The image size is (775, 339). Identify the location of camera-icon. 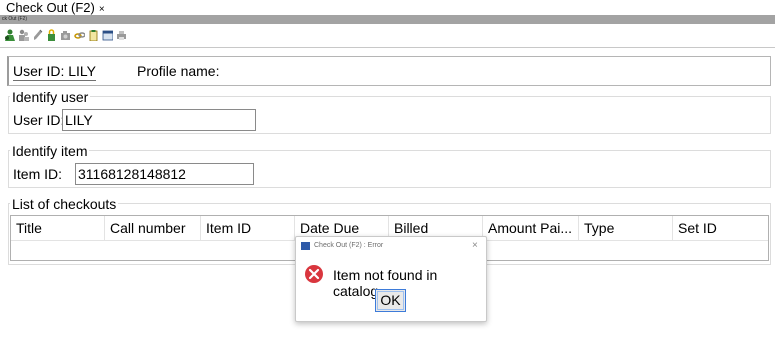
(65, 35).